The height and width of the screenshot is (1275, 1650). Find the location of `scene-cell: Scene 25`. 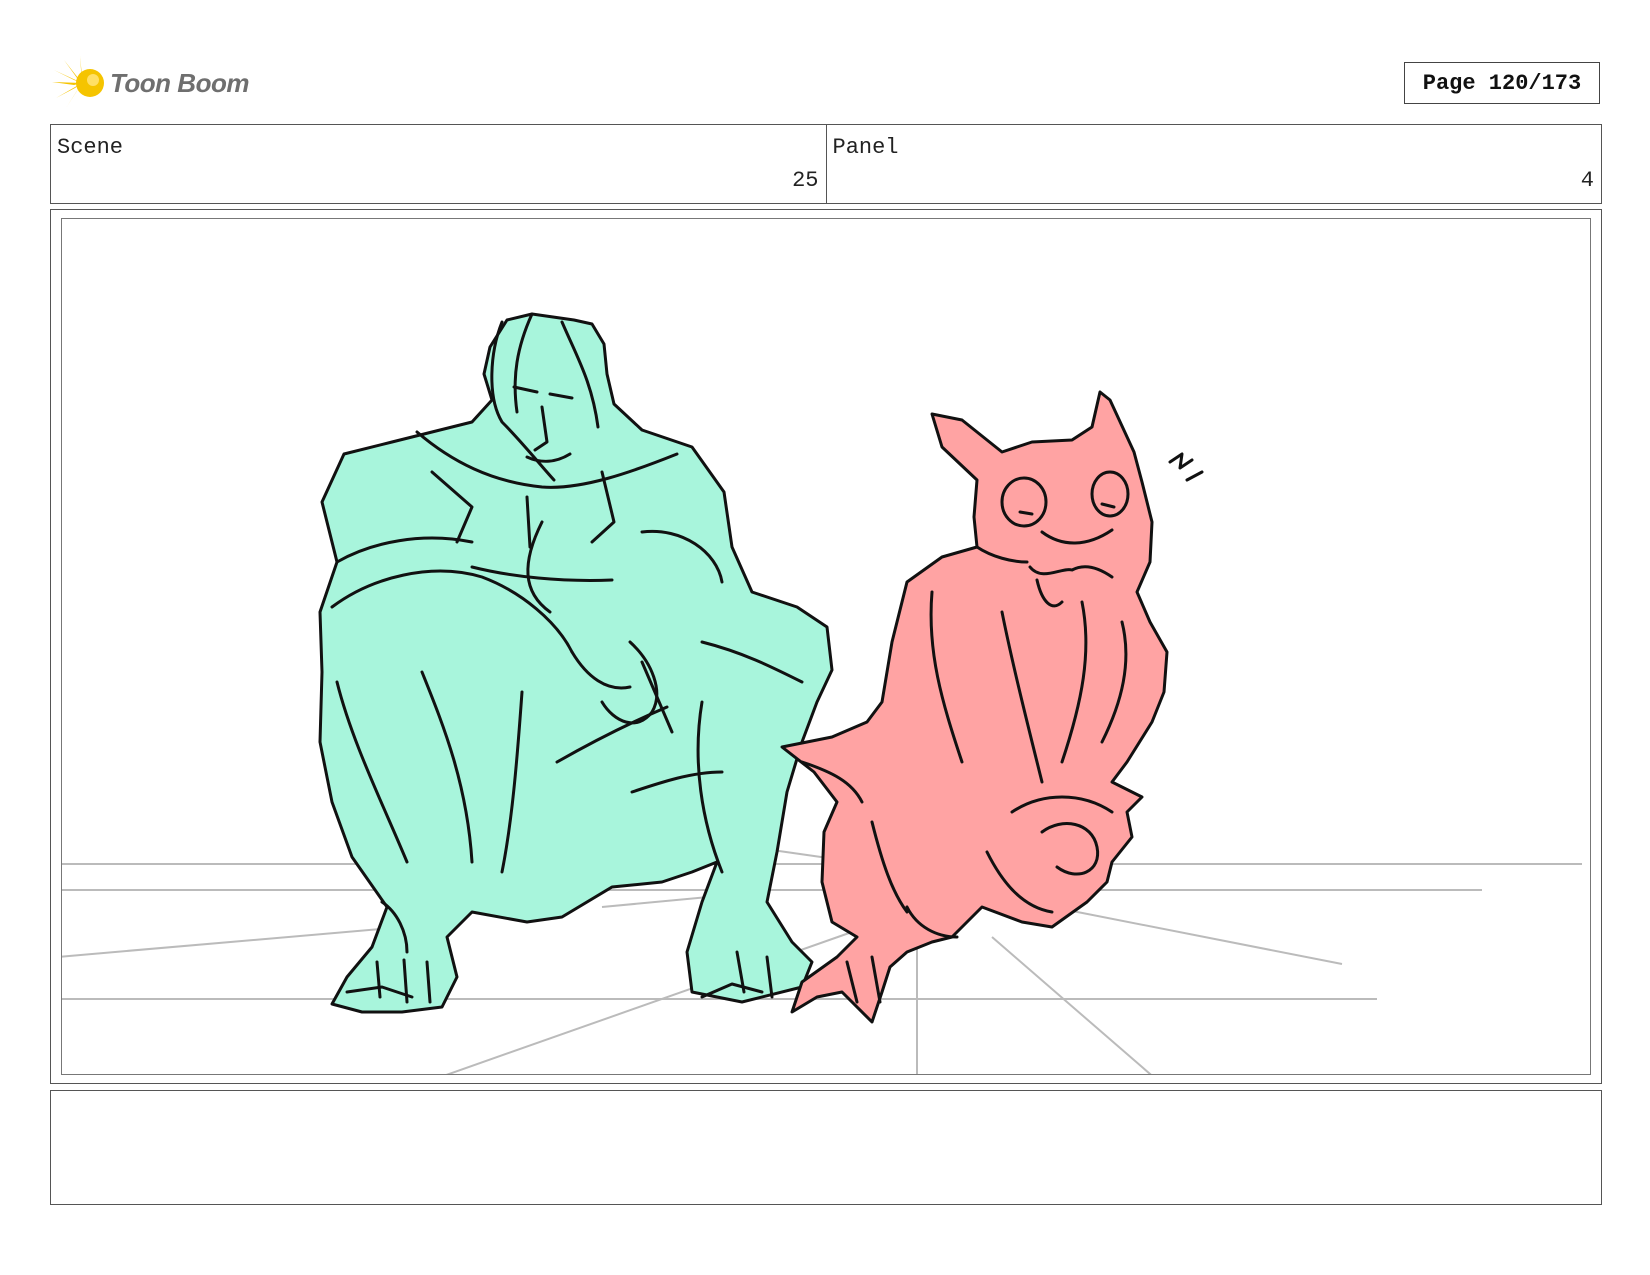

scene-cell: Scene 25 is located at coordinates (438, 164).